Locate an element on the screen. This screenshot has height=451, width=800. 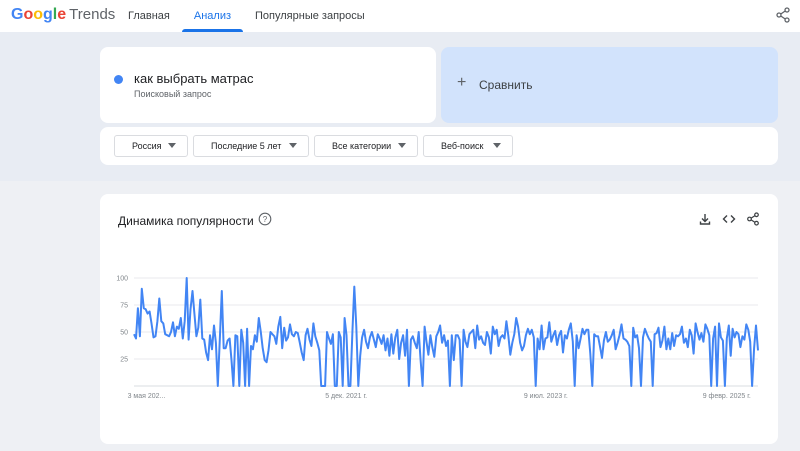
y-tick-label: 50 is located at coordinates (124, 333).